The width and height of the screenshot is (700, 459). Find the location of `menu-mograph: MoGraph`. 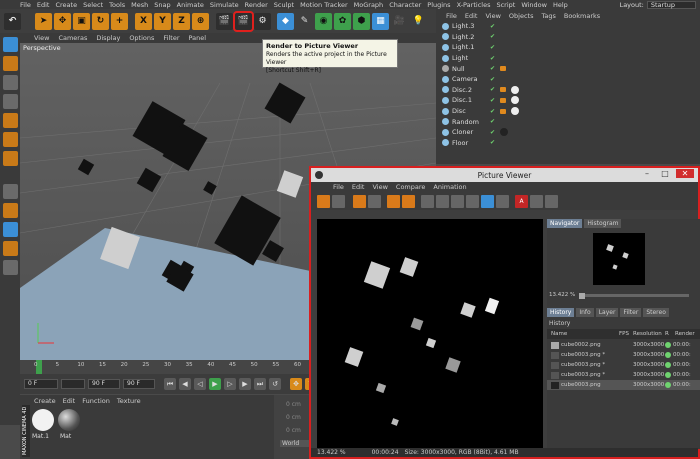

menu-mograph: MoGraph is located at coordinates (369, 5).